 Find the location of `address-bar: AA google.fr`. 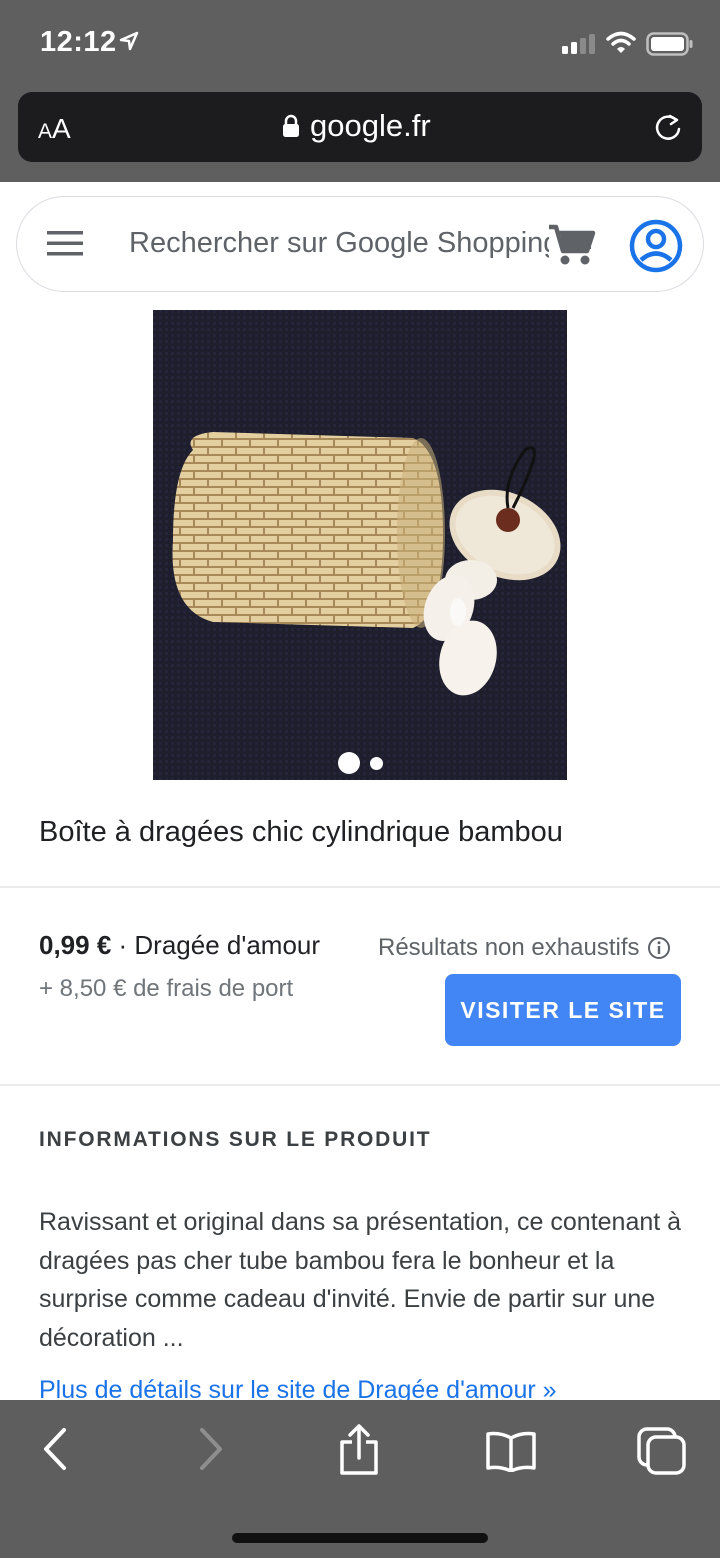

address-bar: AA google.fr is located at coordinates (360, 127).